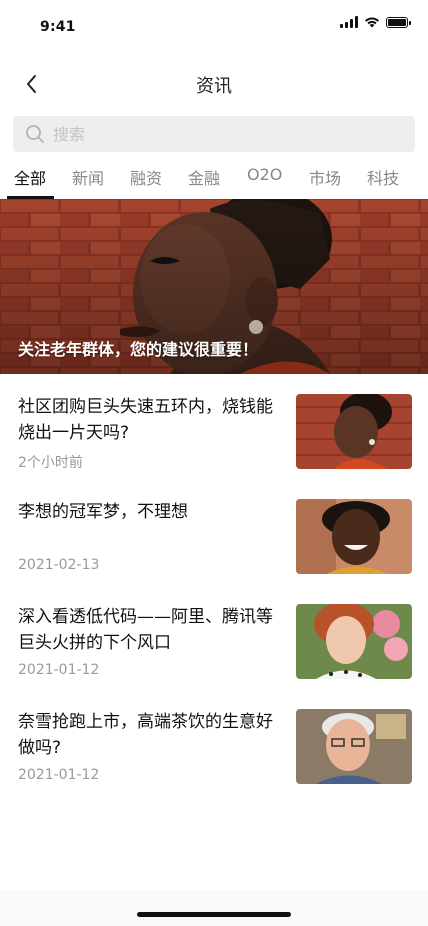  I want to click on page-title: 资讯, so click(214, 86).